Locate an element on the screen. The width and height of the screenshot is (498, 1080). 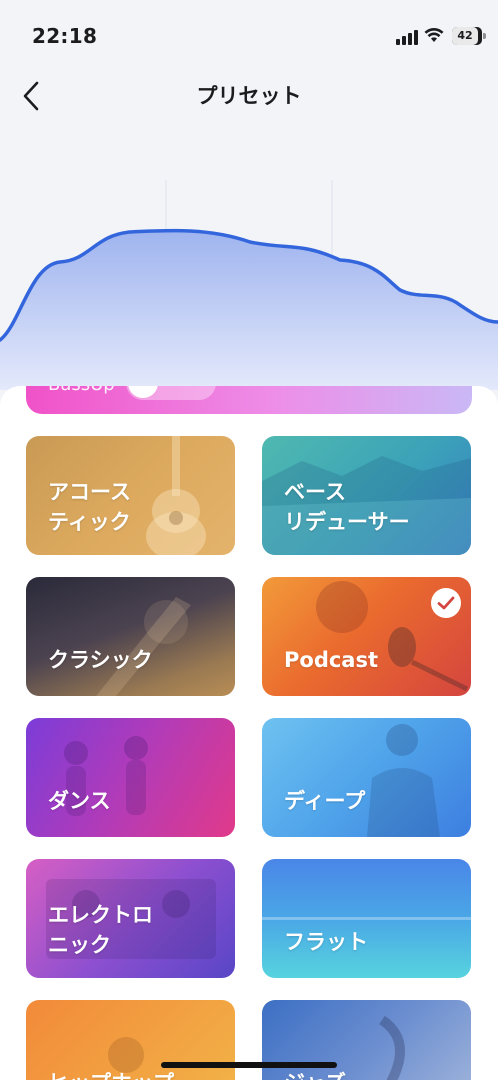
home-indicator is located at coordinates (249, 1065).